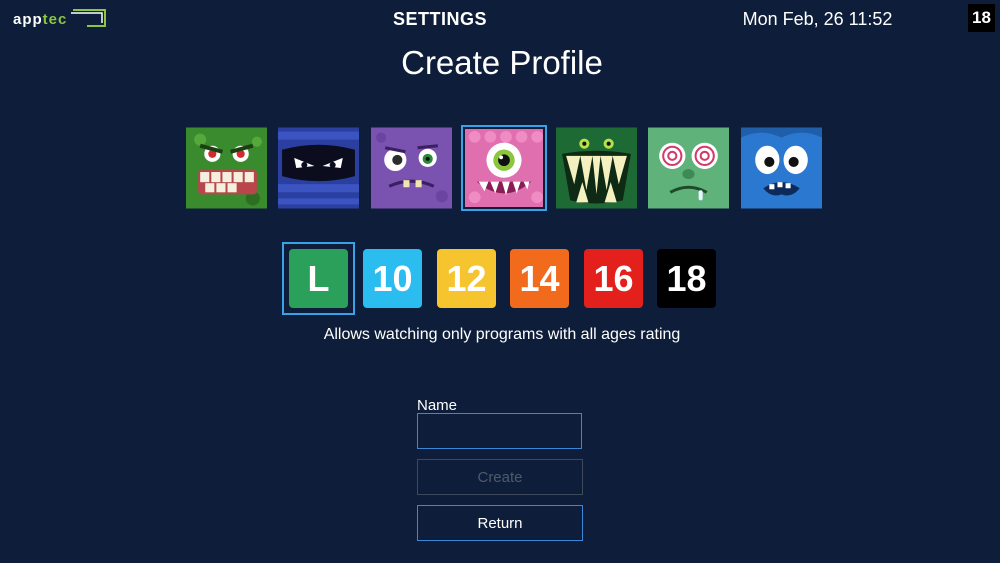 This screenshot has width=1000, height=563. I want to click on date-time: Mon Feb, 26 11:52, so click(817, 19).